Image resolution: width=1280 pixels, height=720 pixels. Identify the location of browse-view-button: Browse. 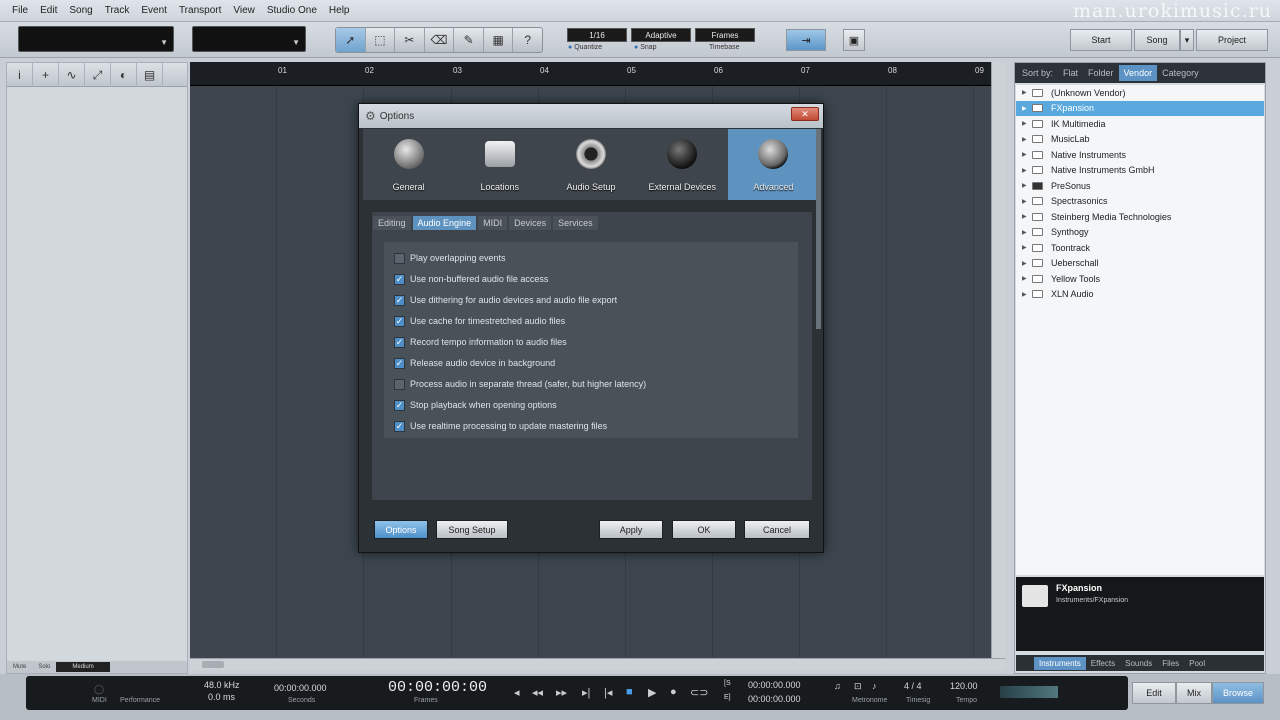
(1238, 693).